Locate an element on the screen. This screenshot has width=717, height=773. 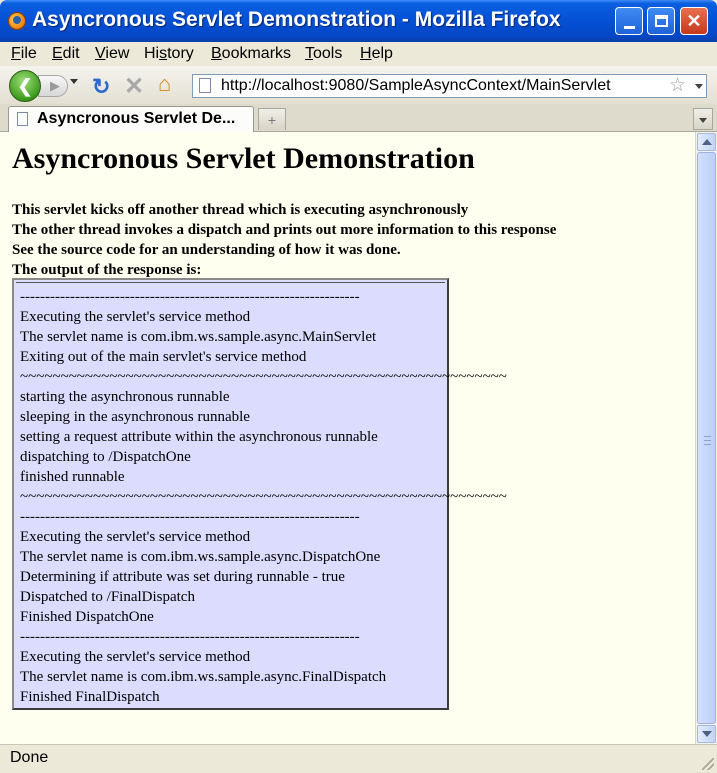
bookmark-star-icon: ☆ is located at coordinates (677, 85).